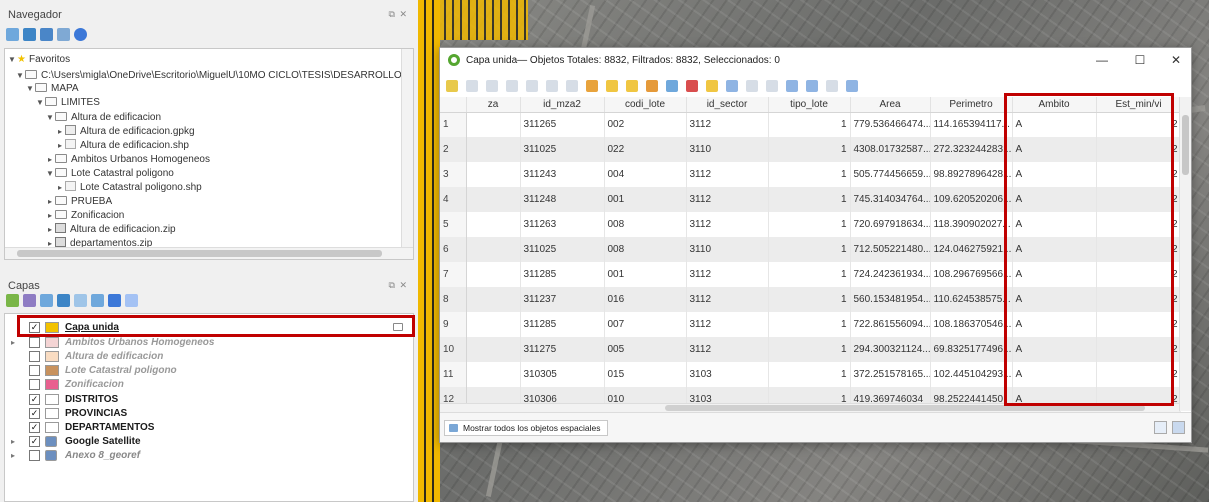 This screenshot has width=1209, height=502. I want to click on cell-codi-lote: 002, so click(645, 124).